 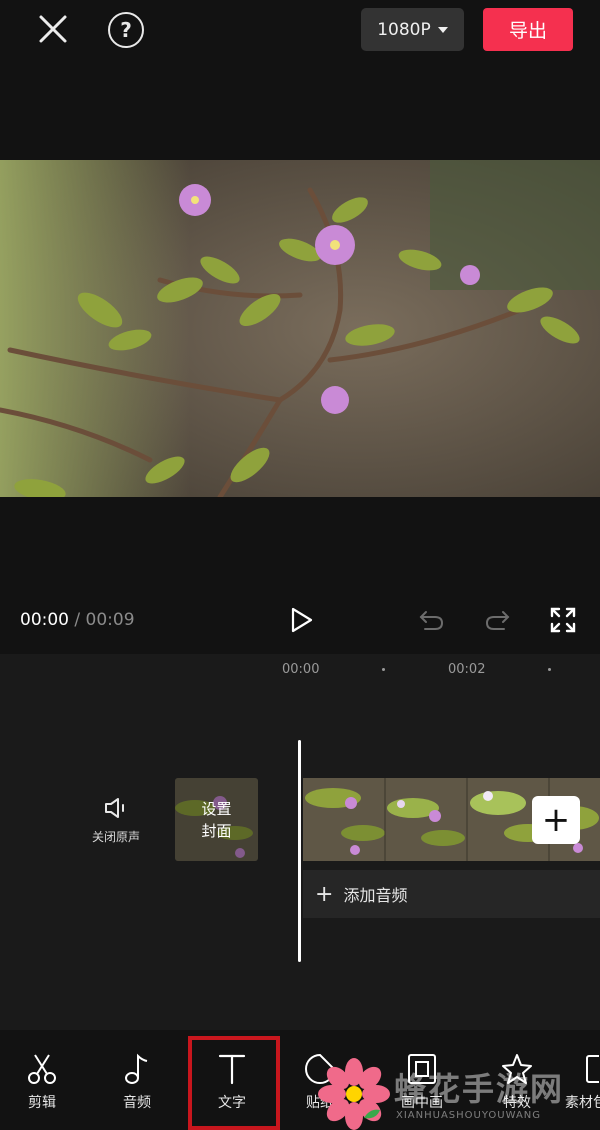 What do you see at coordinates (324, 894) in the screenshot?
I see `plus-icon: +` at bounding box center [324, 894].